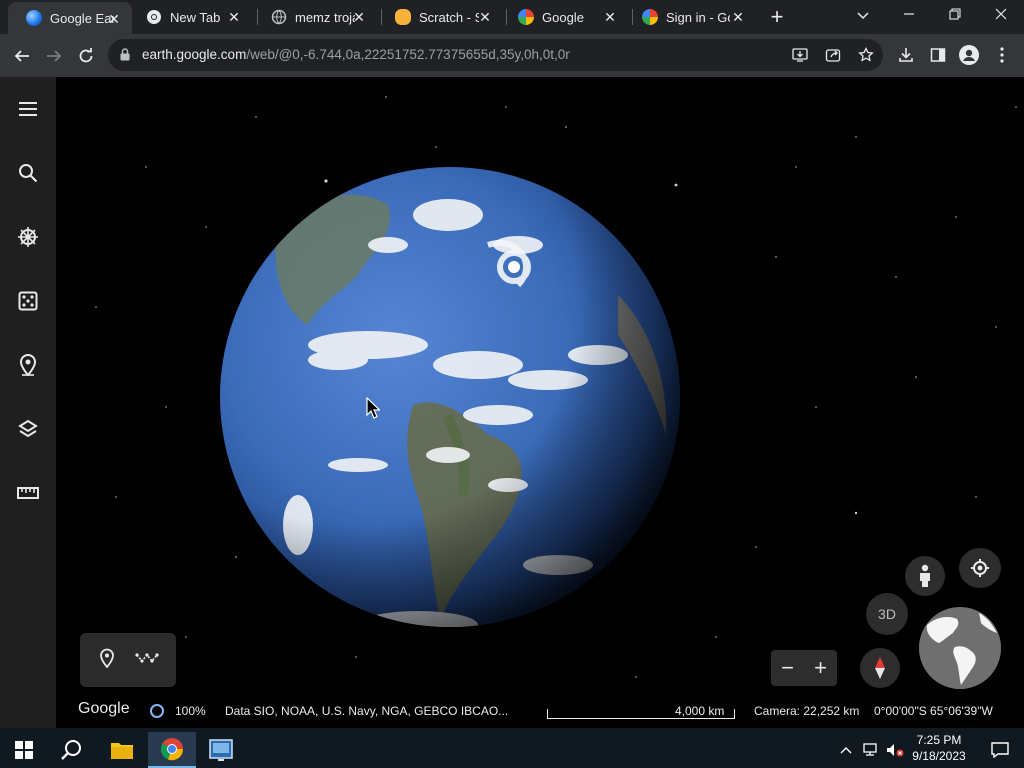 The image size is (1024, 768). What do you see at coordinates (172, 750) in the screenshot?
I see `chrome-taskbar-icon` at bounding box center [172, 750].